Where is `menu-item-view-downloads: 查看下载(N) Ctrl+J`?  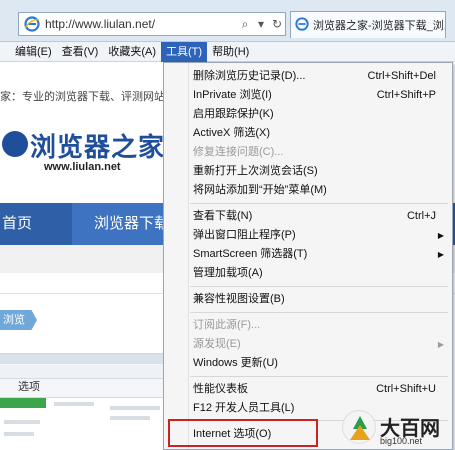 menu-item-view-downloads: 查看下载(N) Ctrl+J is located at coordinates (308, 216).